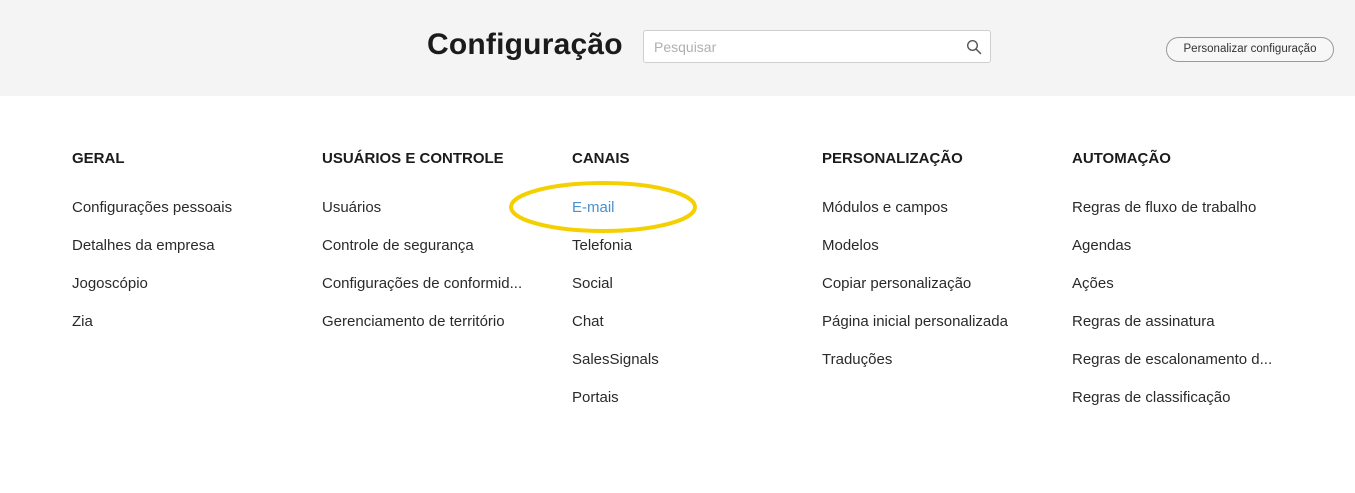 Image resolution: width=1355 pixels, height=493 pixels. I want to click on setting-link-detalhes-da-empresa: Detalhes da empresa, so click(179, 257).